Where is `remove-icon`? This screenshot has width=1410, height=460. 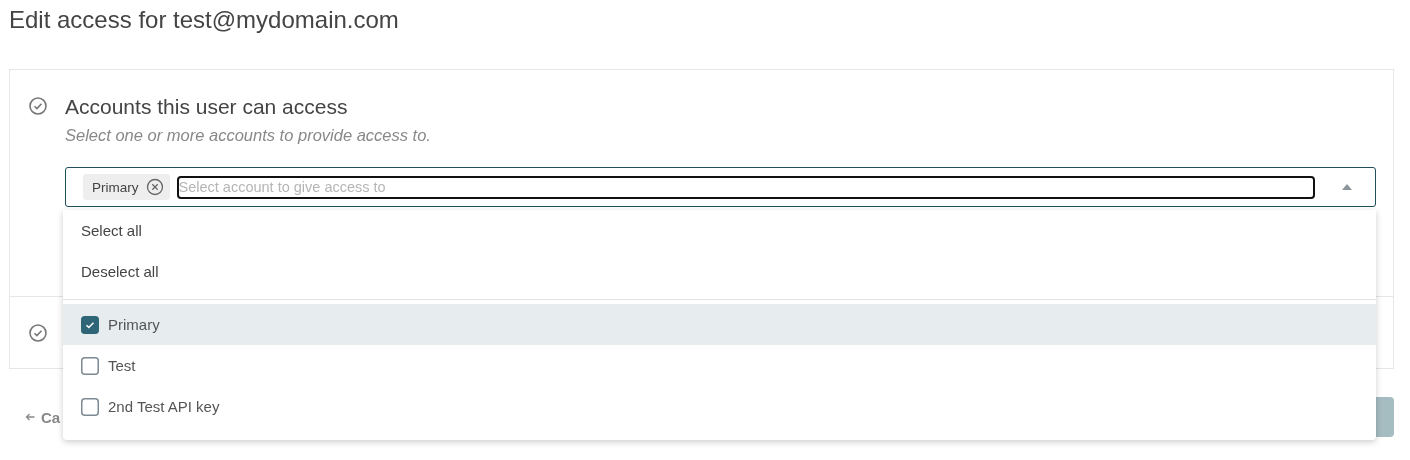
remove-icon is located at coordinates (154, 187).